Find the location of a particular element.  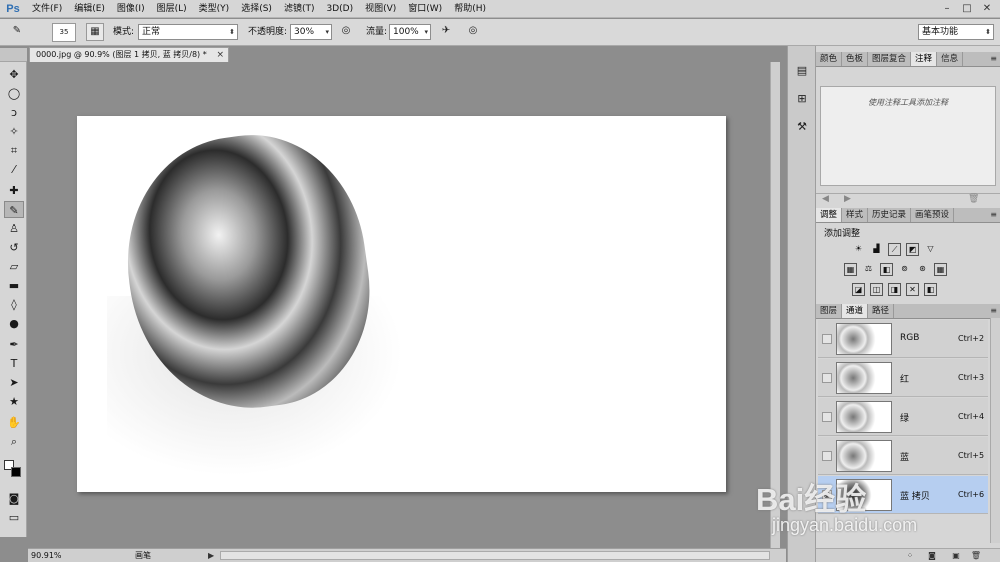

menu-filter: 滤镜(T) is located at coordinates (299, 9).